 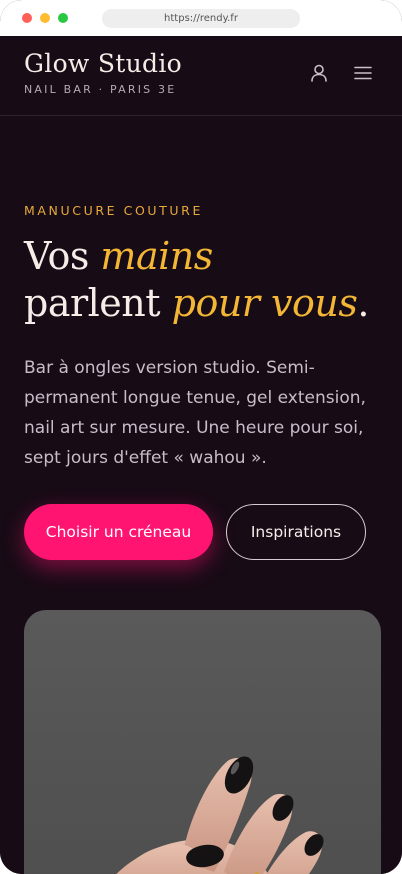 What do you see at coordinates (45, 18) in the screenshot?
I see `minimize-window-dot` at bounding box center [45, 18].